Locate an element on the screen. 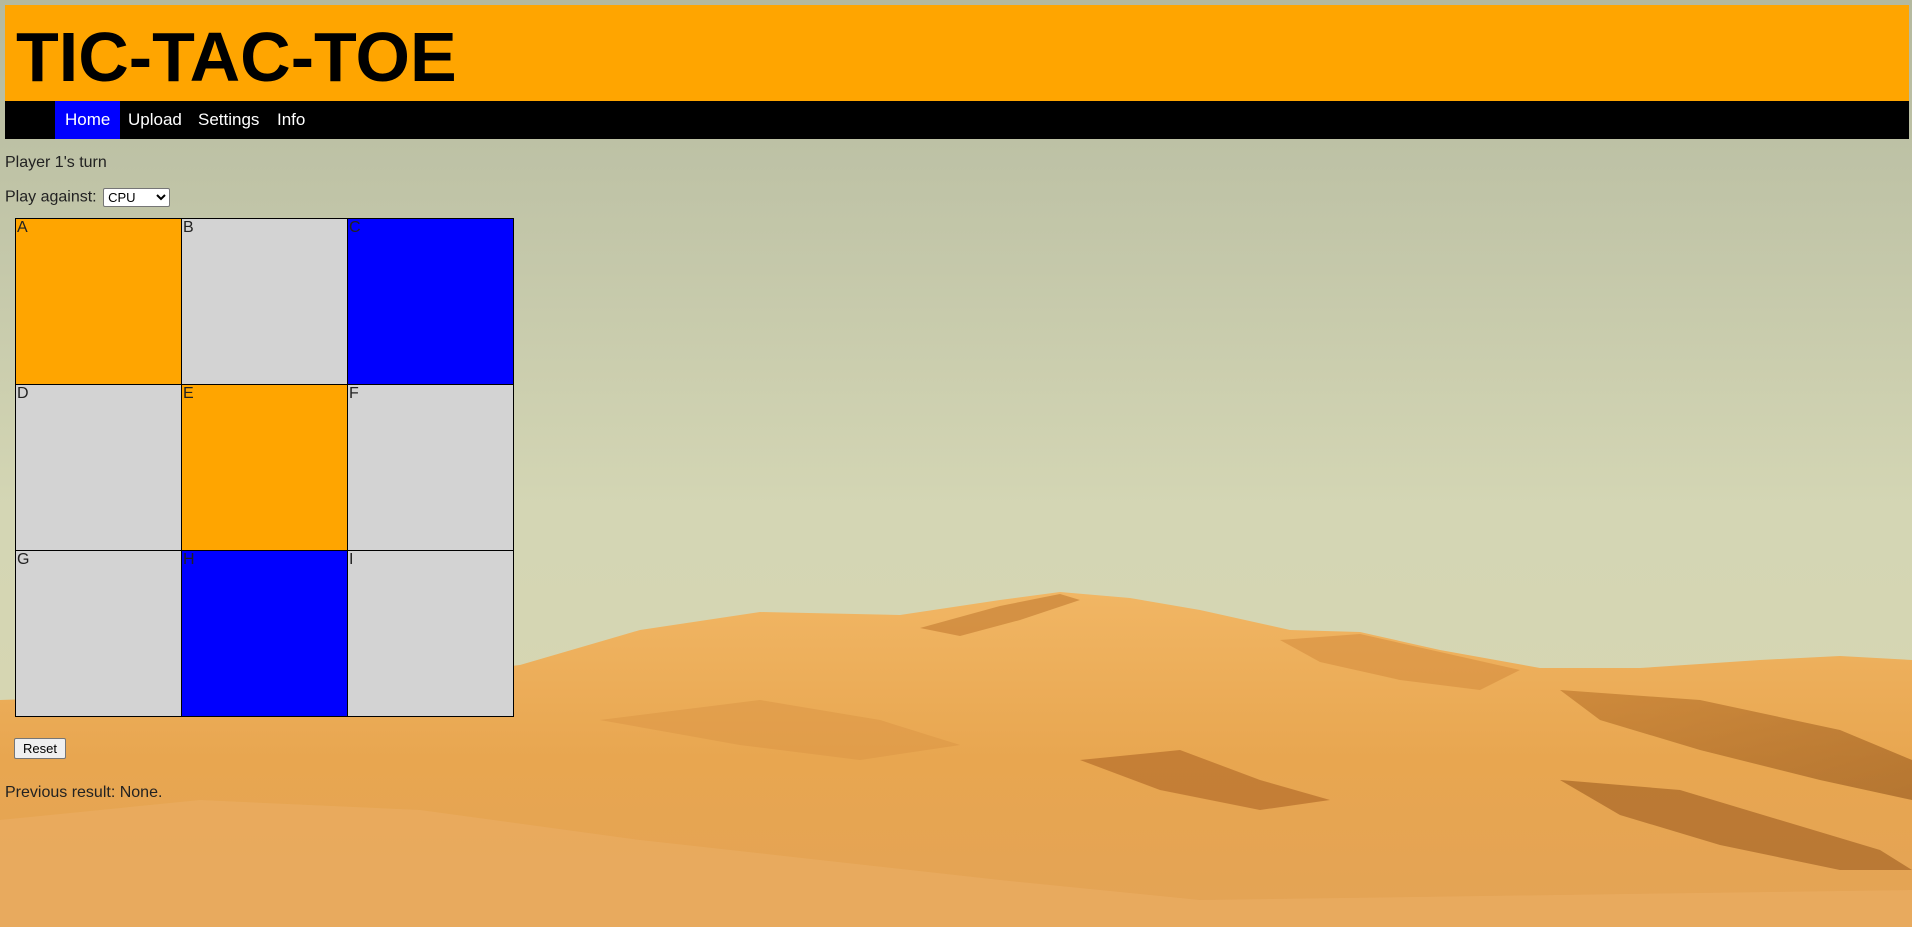  board-cell-a: A is located at coordinates (98, 301).